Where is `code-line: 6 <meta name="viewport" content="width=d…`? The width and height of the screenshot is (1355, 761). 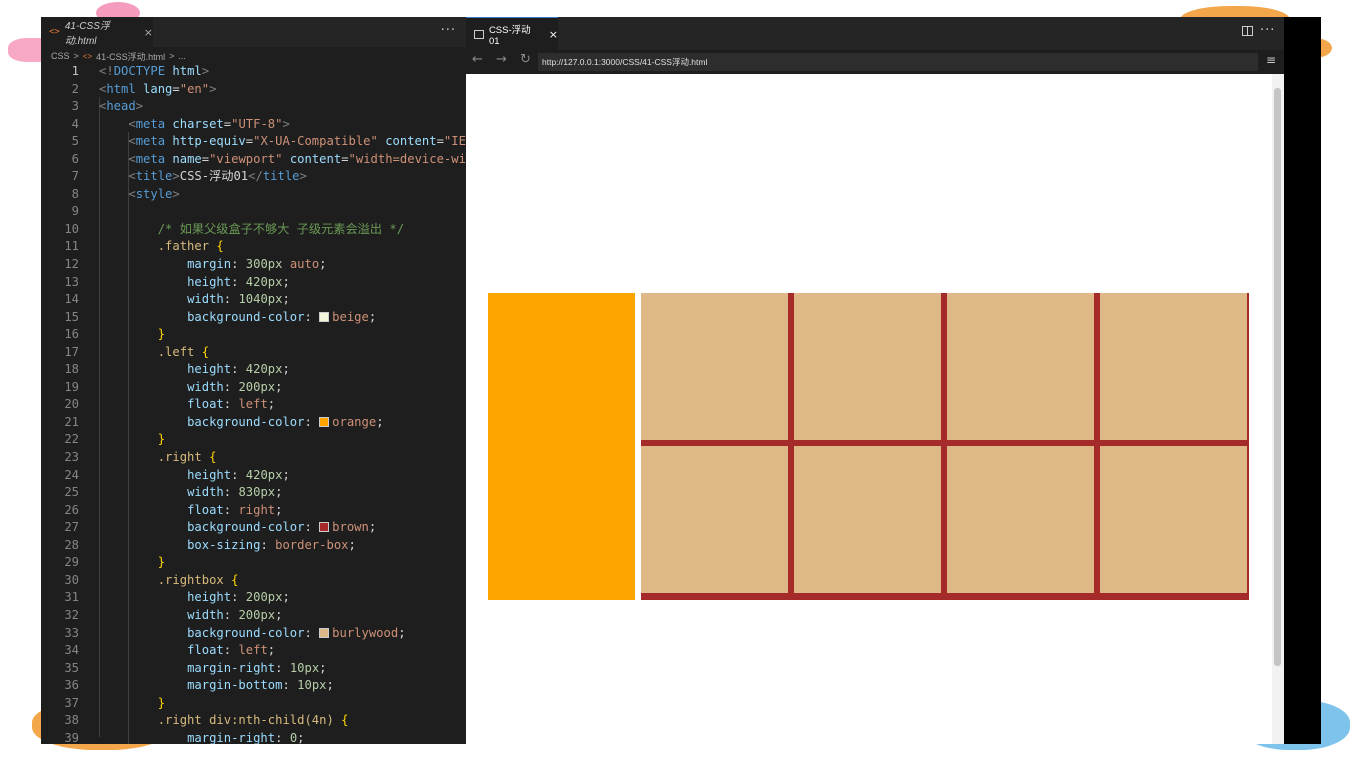 code-line: 6 <meta name="viewport" content="width=d… is located at coordinates (341, 160).